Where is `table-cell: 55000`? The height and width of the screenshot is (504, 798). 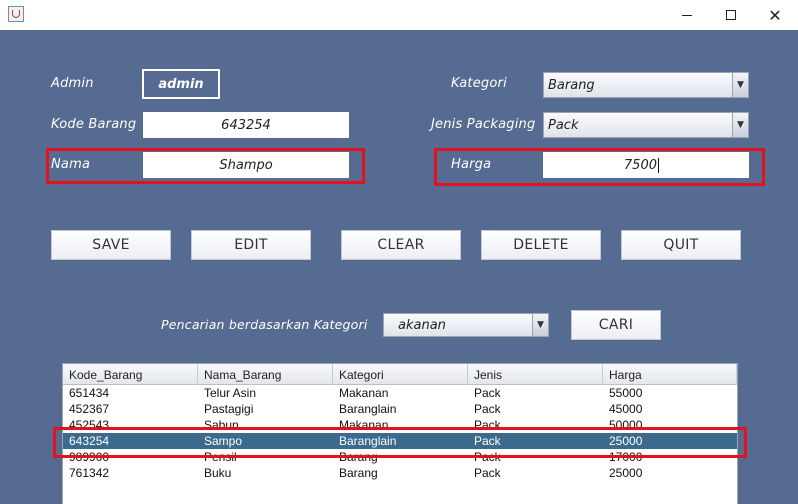 table-cell: 55000 is located at coordinates (626, 393).